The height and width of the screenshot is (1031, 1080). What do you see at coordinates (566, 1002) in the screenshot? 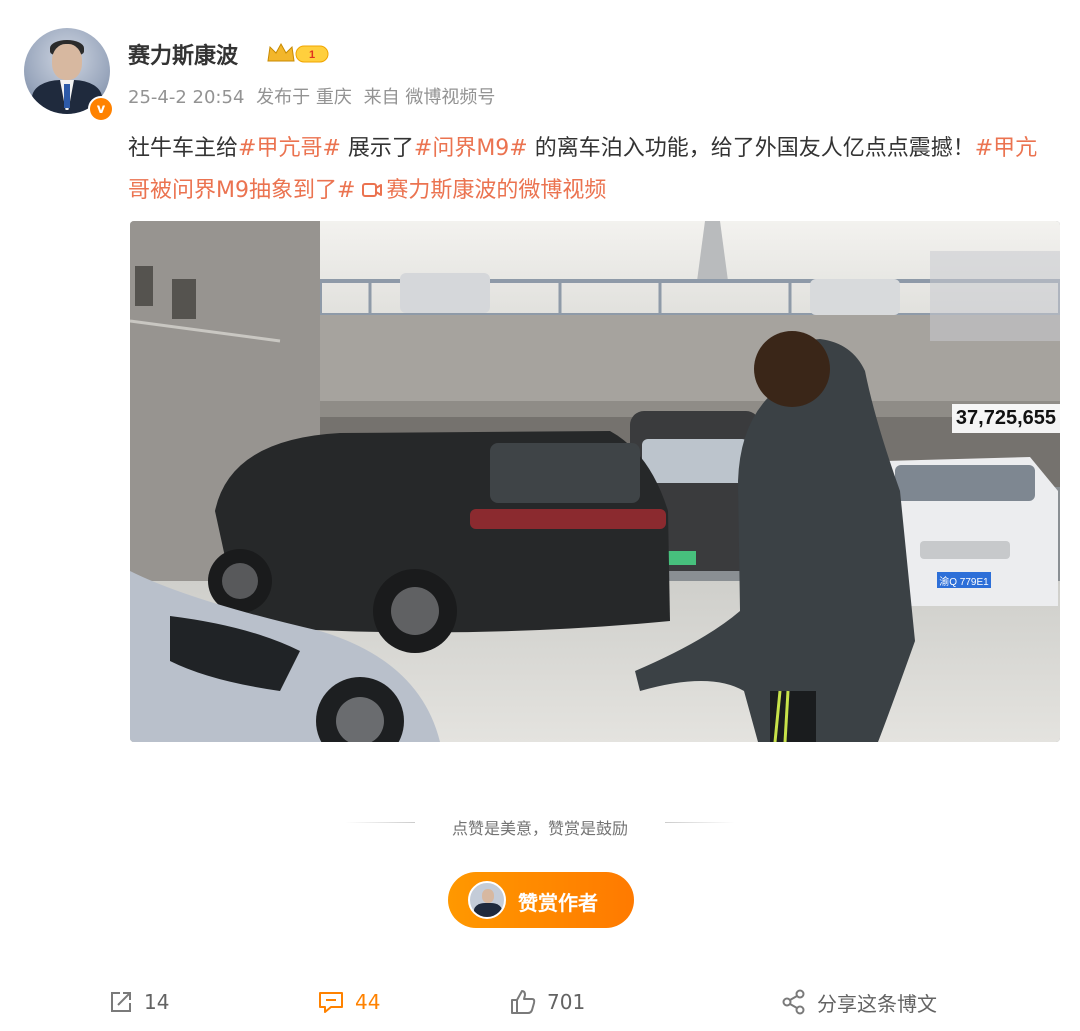
I see `like-count: 701` at bounding box center [566, 1002].